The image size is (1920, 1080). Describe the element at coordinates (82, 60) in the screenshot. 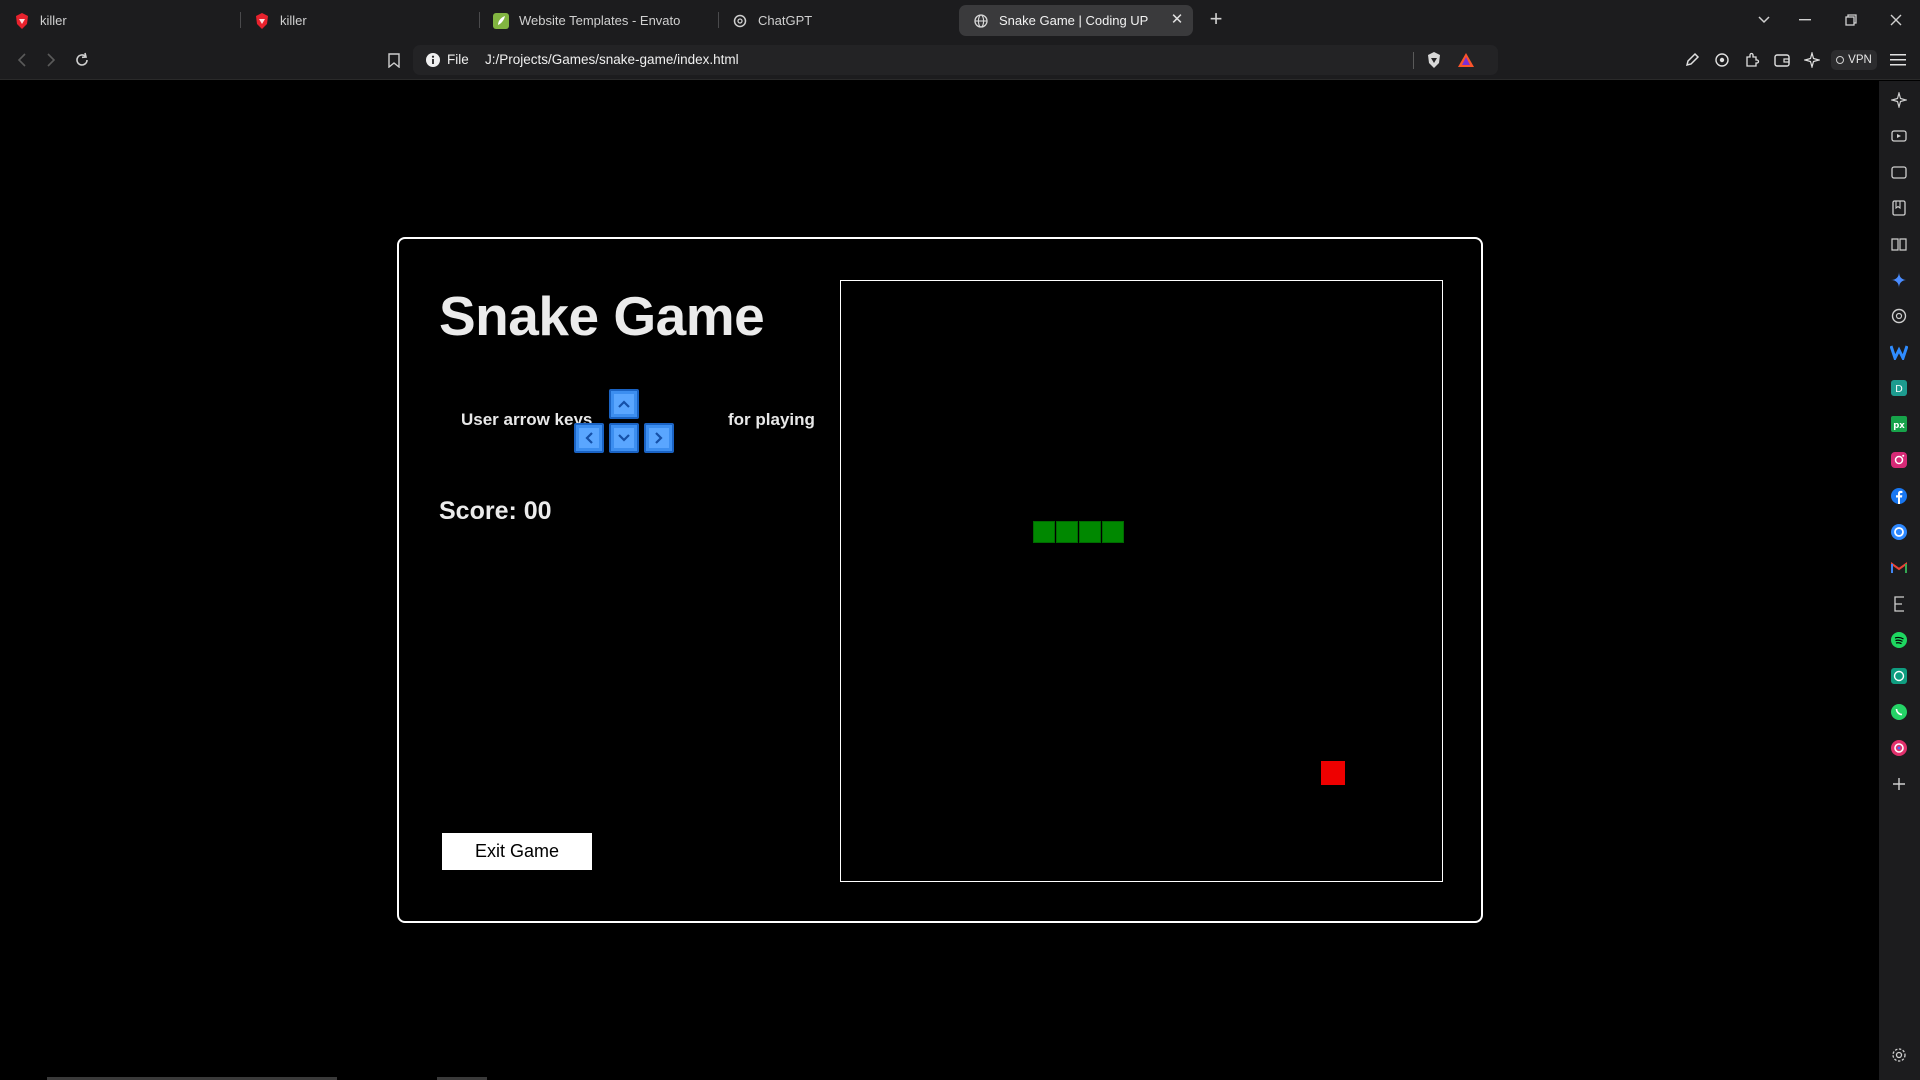

I see `reload-icon` at that location.